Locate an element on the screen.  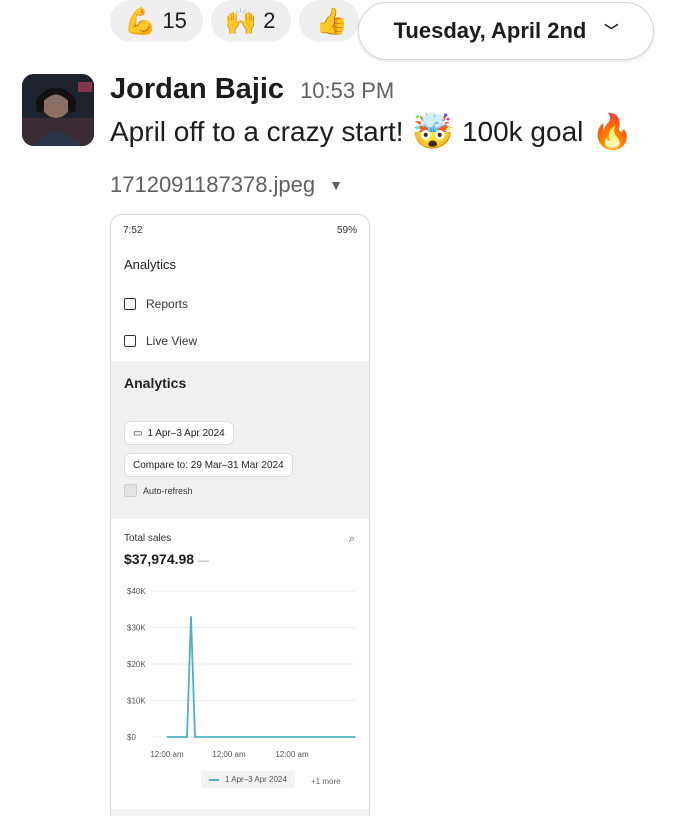
phone-total-sales-dash: — is located at coordinates (203, 561).